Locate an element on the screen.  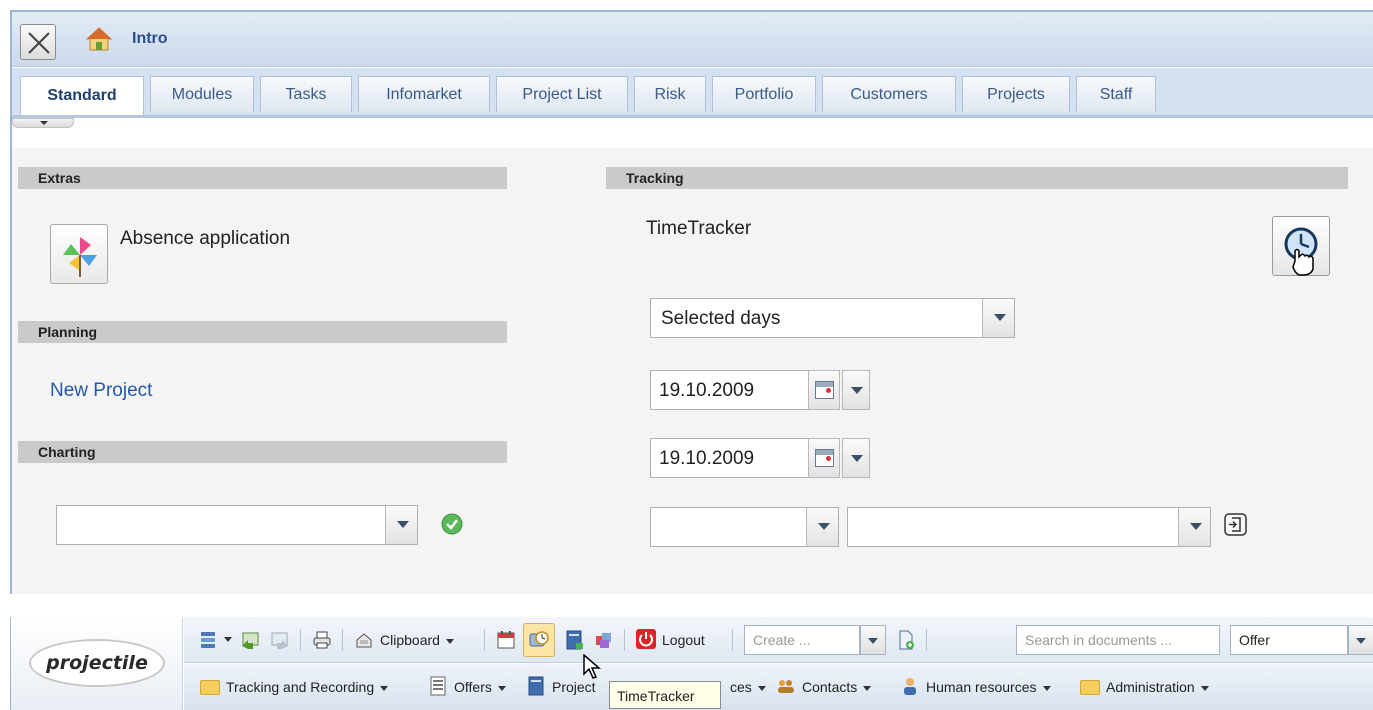
charting-select is located at coordinates (237, 525).